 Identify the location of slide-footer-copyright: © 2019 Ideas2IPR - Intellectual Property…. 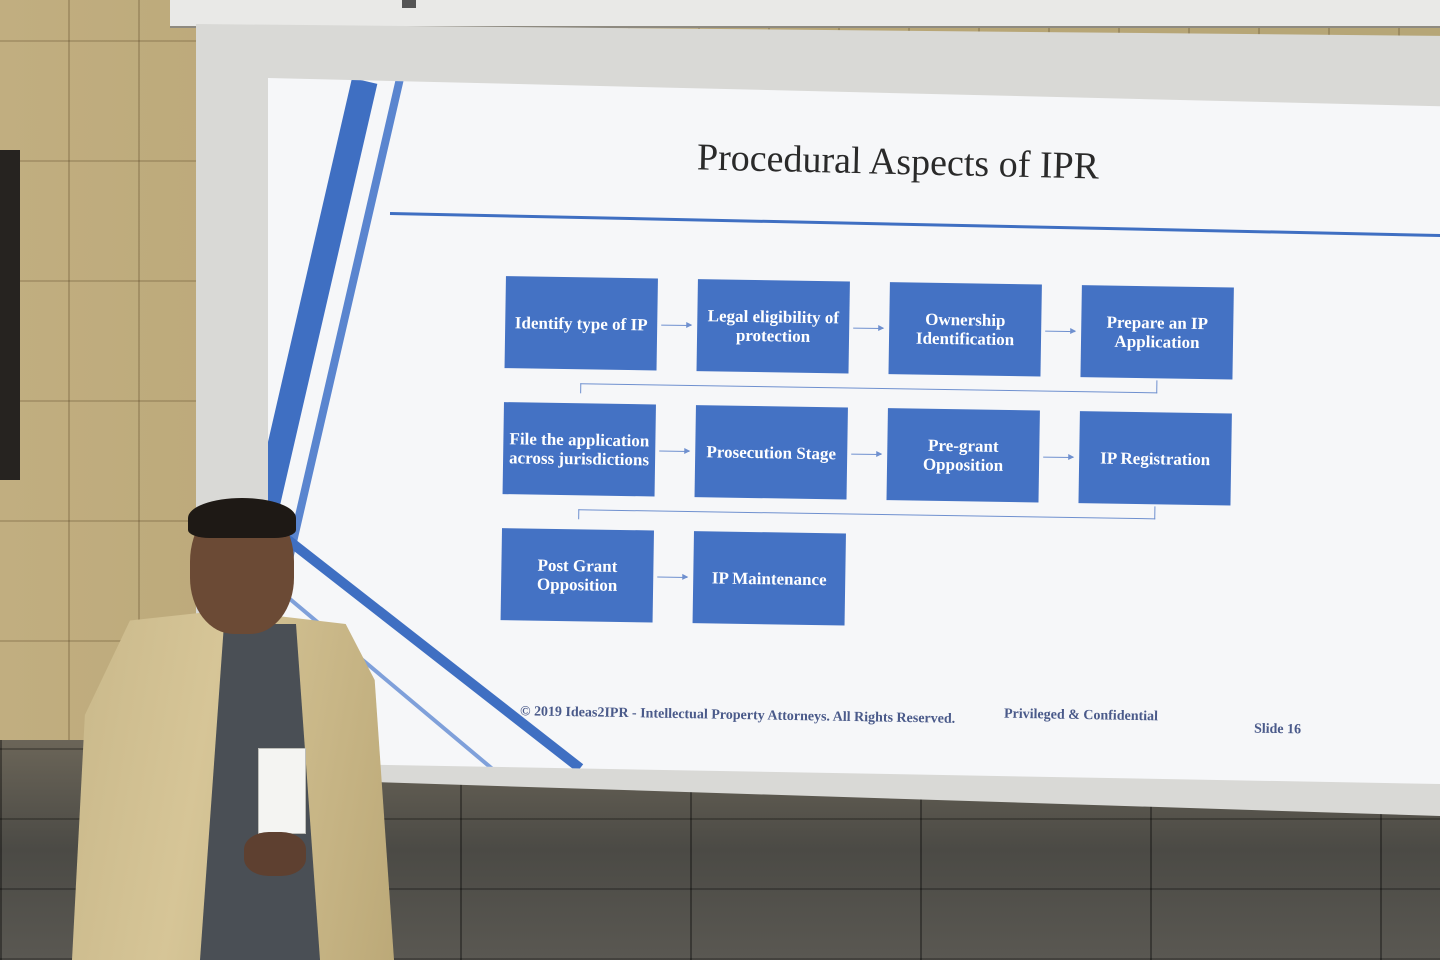
(737, 715).